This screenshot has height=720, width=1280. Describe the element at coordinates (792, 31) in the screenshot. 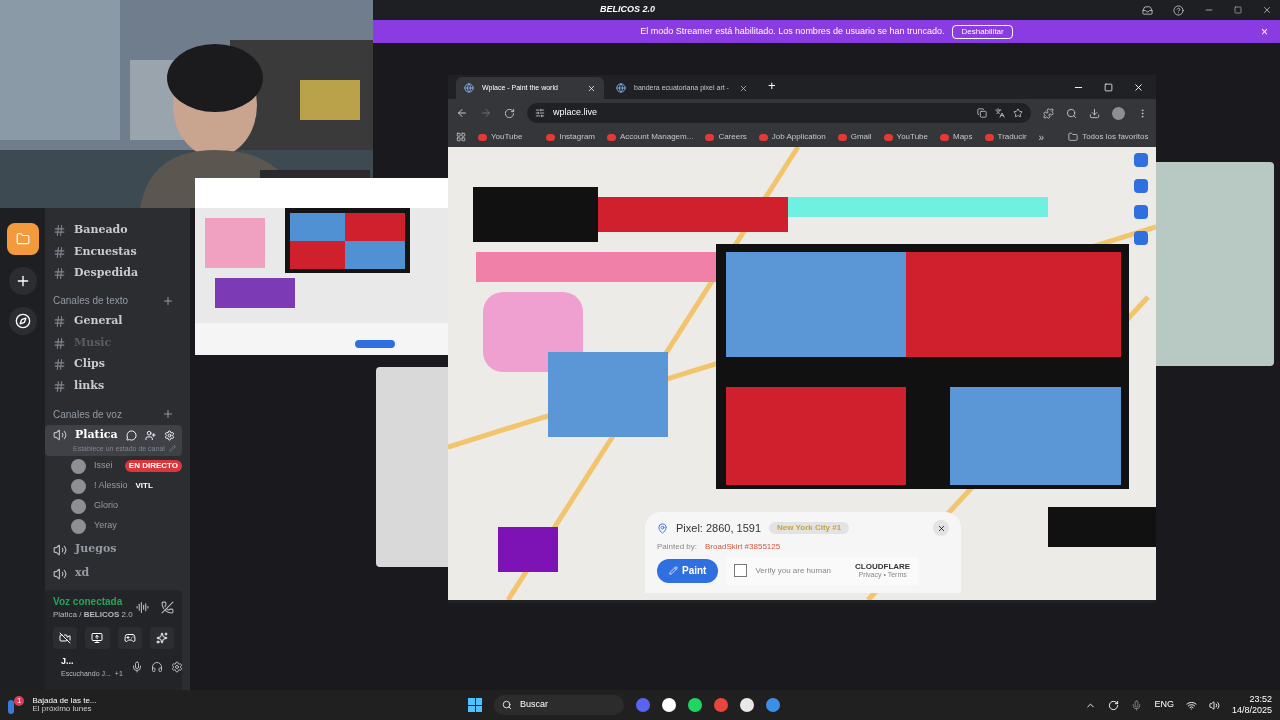

I see `banner-message: El modo Streamer está habilitado. Los nombres de usuario se han truncado.` at that location.